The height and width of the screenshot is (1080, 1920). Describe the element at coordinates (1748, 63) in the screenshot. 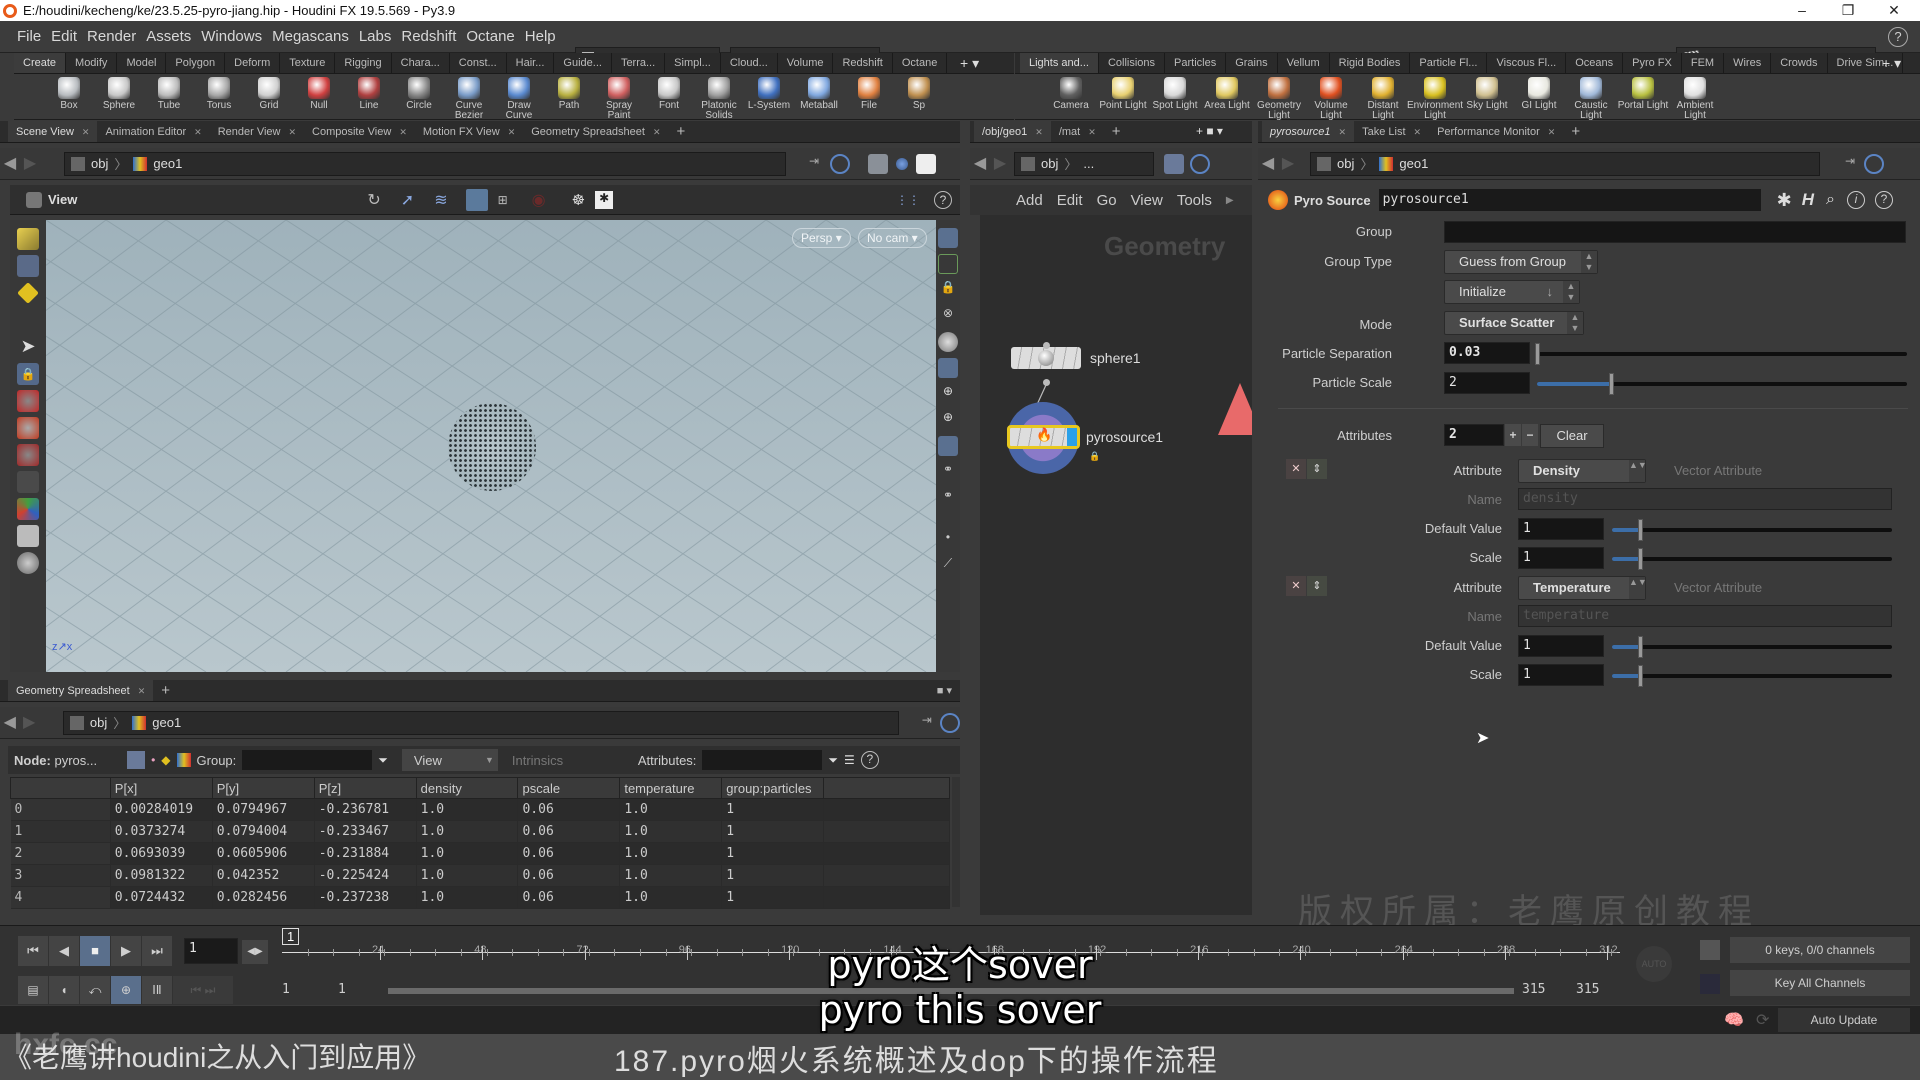

I see `shelf-tab-wires: Wires` at that location.